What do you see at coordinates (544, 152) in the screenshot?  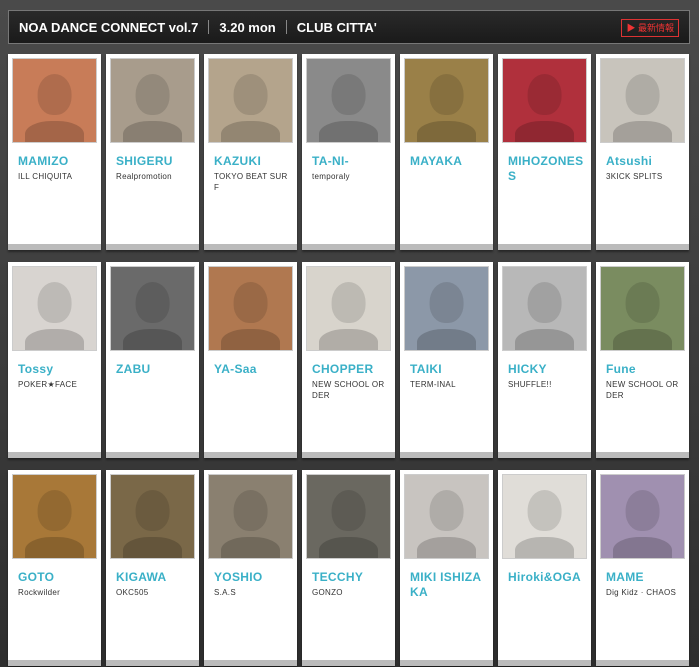 I see `dancer-card: MIHOZONESS` at bounding box center [544, 152].